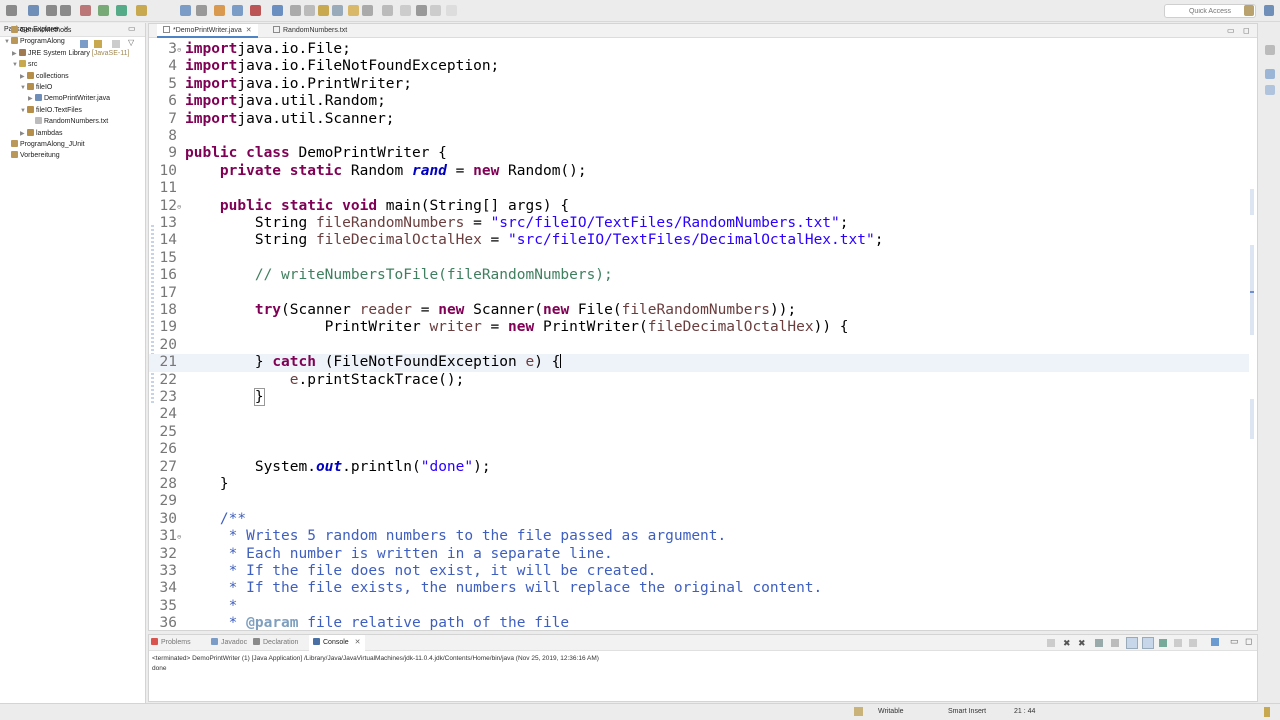 The image size is (1280, 720). What do you see at coordinates (699, 432) in the screenshot?
I see `code-line: 25` at bounding box center [699, 432].